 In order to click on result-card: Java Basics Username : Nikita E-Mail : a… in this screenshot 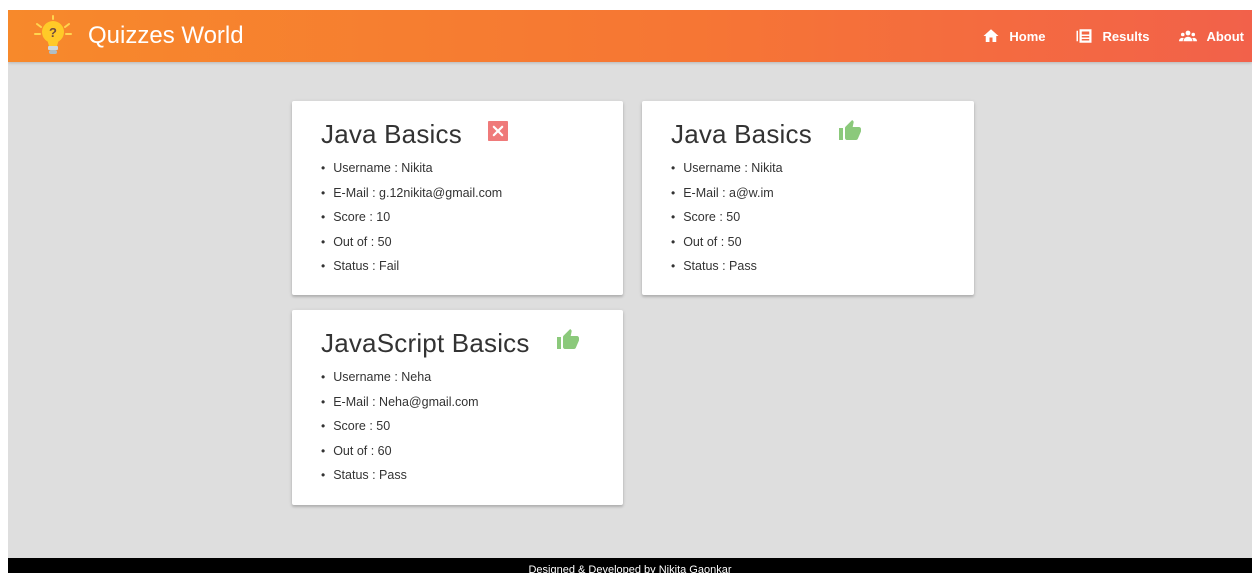, I will do `click(808, 198)`.